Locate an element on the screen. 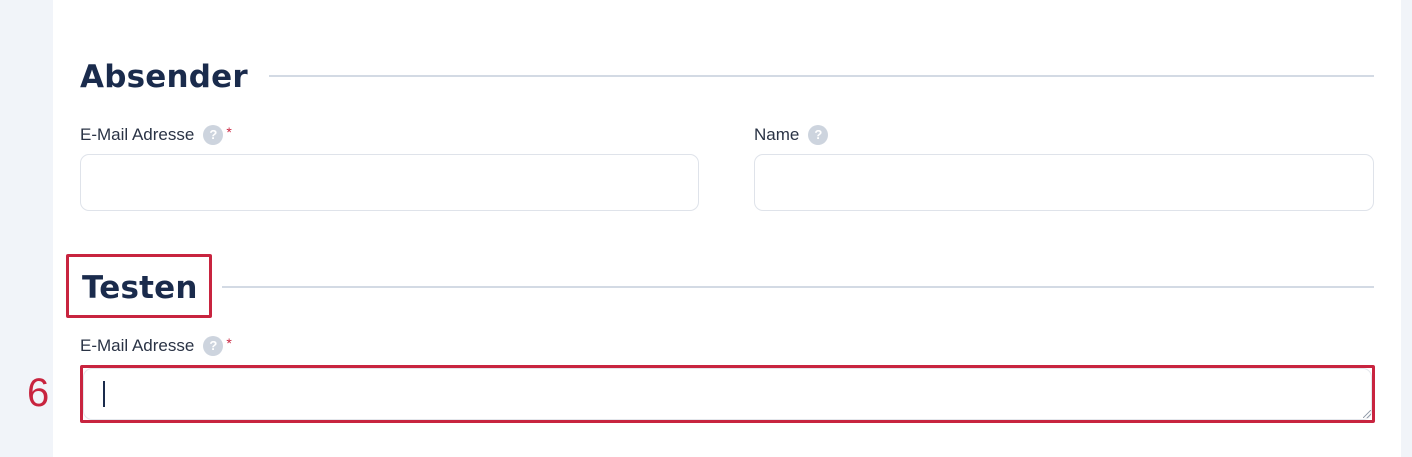 Image resolution: width=1412 pixels, height=457 pixels. sender-name-label: Name ? is located at coordinates (791, 135).